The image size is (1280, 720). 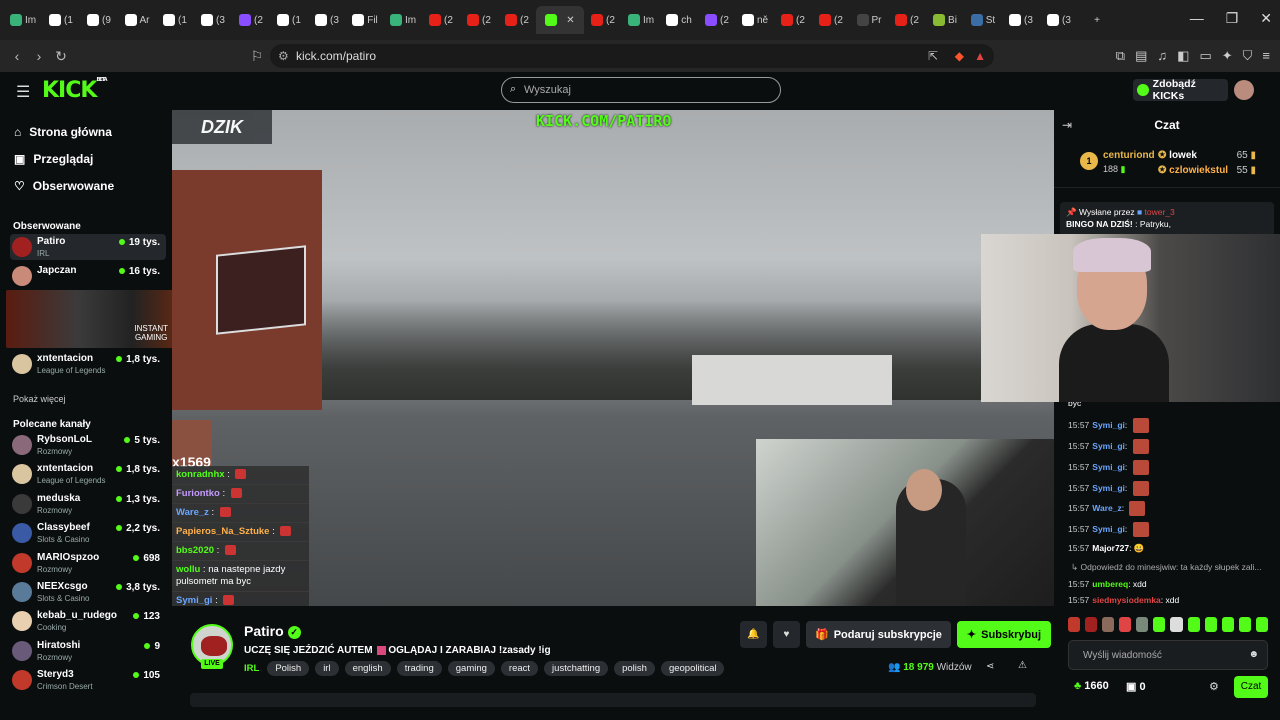 I want to click on stream-tag: trading, so click(x=419, y=668).